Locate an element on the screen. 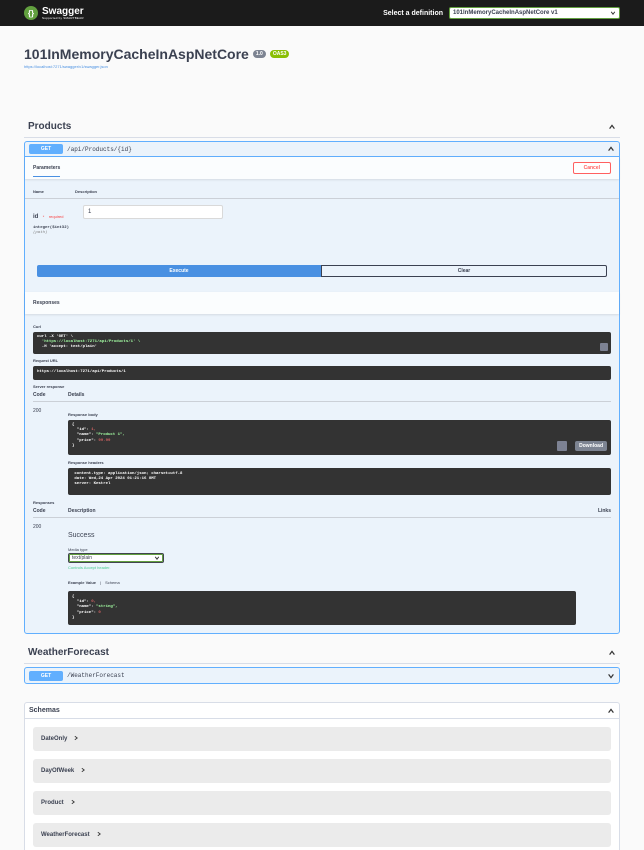  code-value: 0 is located at coordinates (99, 612).